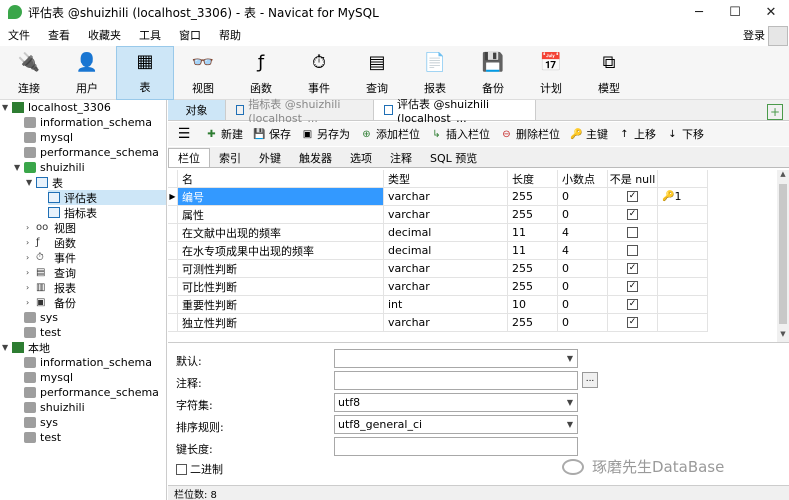 This screenshot has width=789, height=500. I want to click on table-row: 独立性判断 varchar 255 0 ✓, so click(438, 323).